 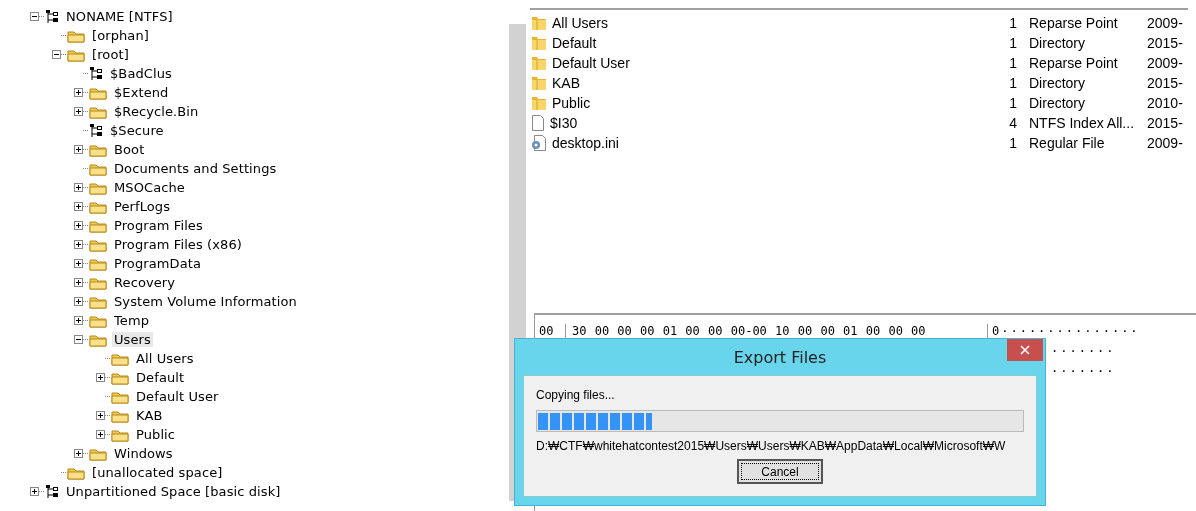 I want to click on tree-item: Windows, so click(x=143, y=453).